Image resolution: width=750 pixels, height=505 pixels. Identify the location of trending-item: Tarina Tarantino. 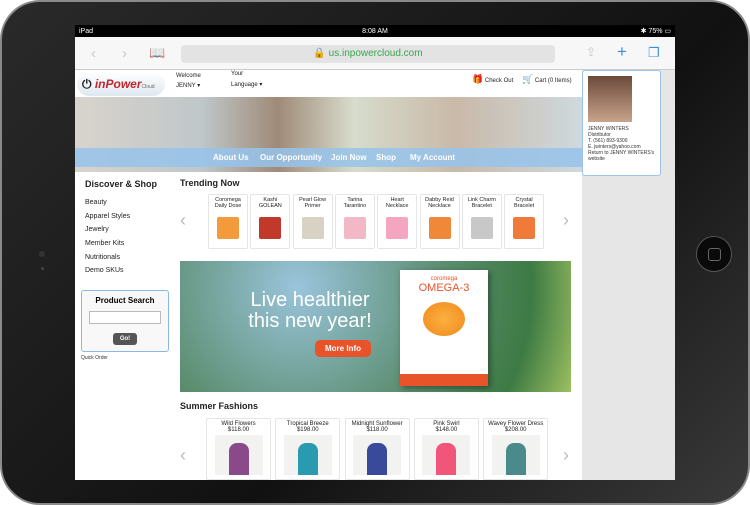
(354, 221).